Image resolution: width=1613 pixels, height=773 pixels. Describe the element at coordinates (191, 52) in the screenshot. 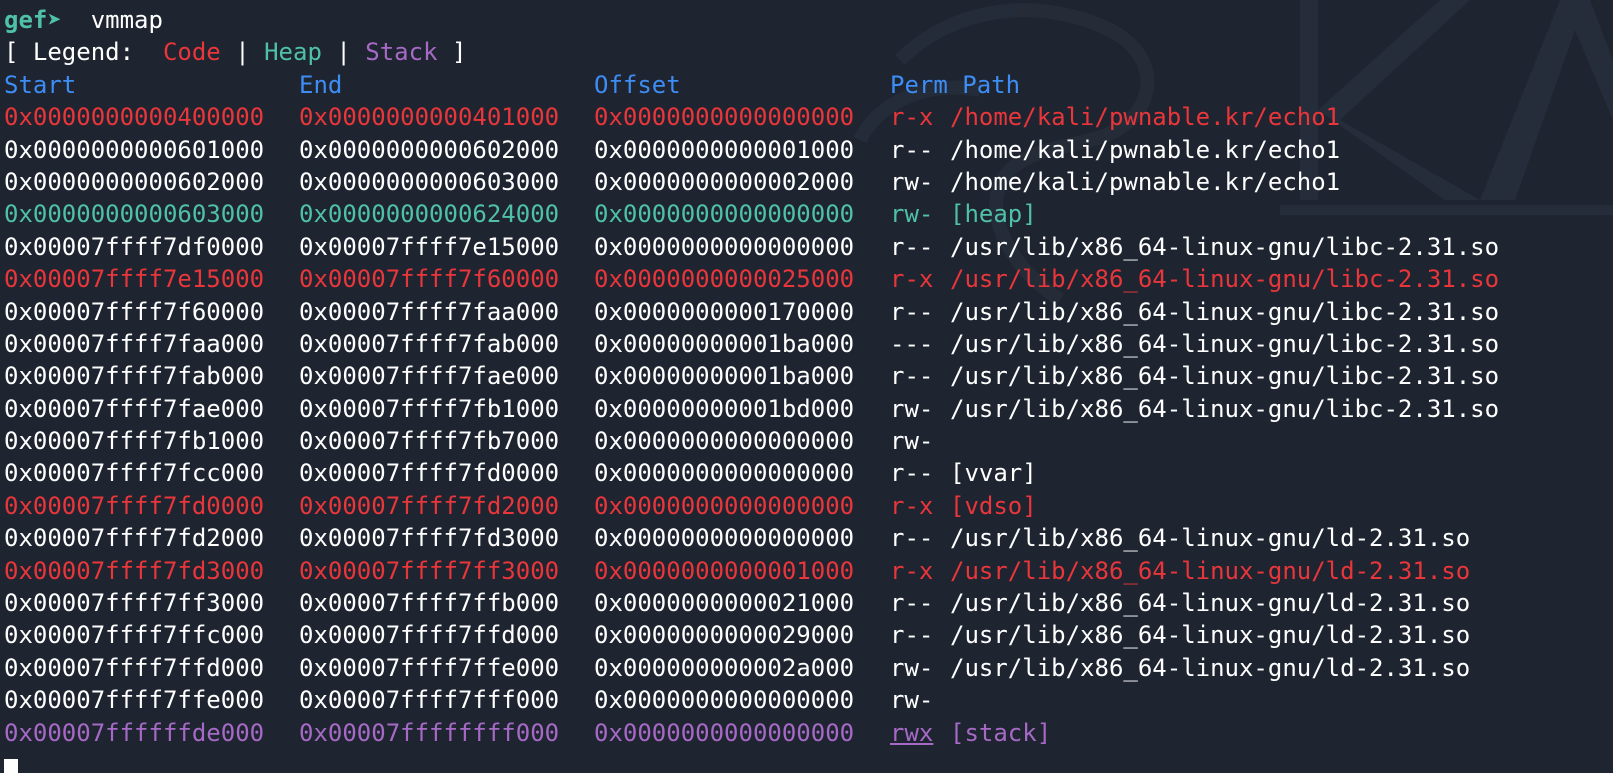

I see `legend-code: Code` at that location.